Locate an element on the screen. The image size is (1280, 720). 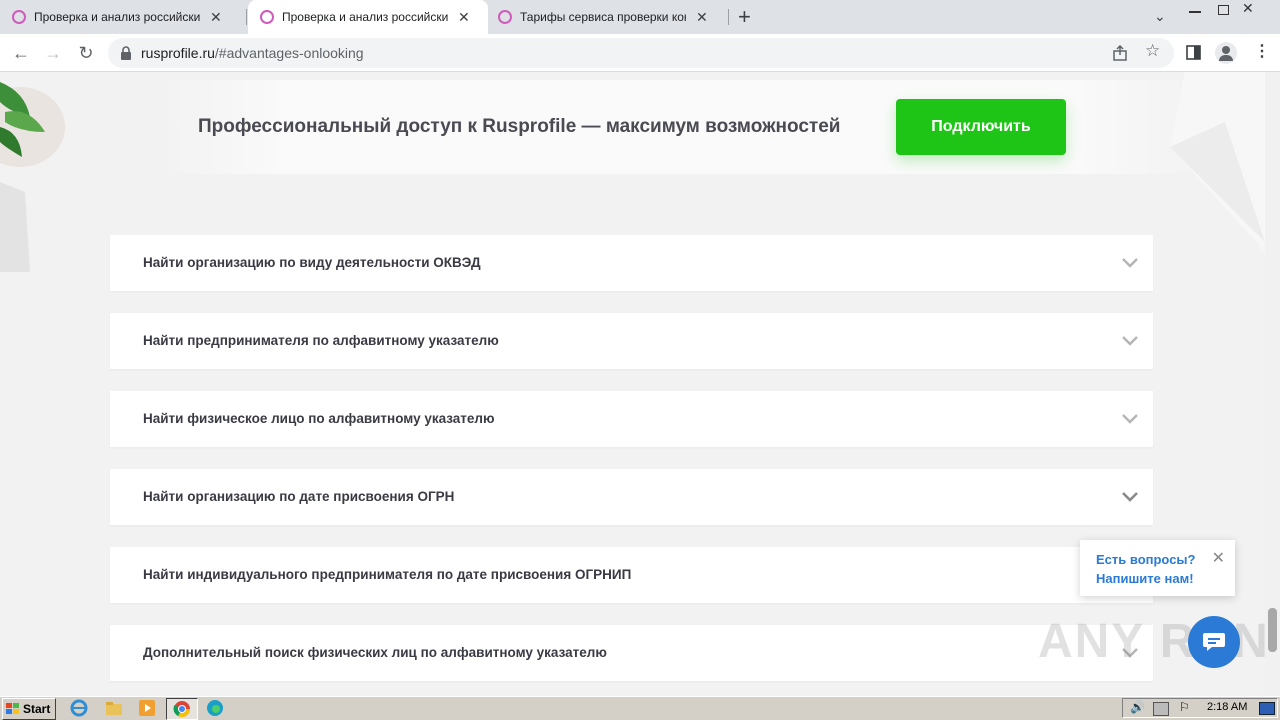
url-path: /#advantages-onlooking is located at coordinates (289, 53).